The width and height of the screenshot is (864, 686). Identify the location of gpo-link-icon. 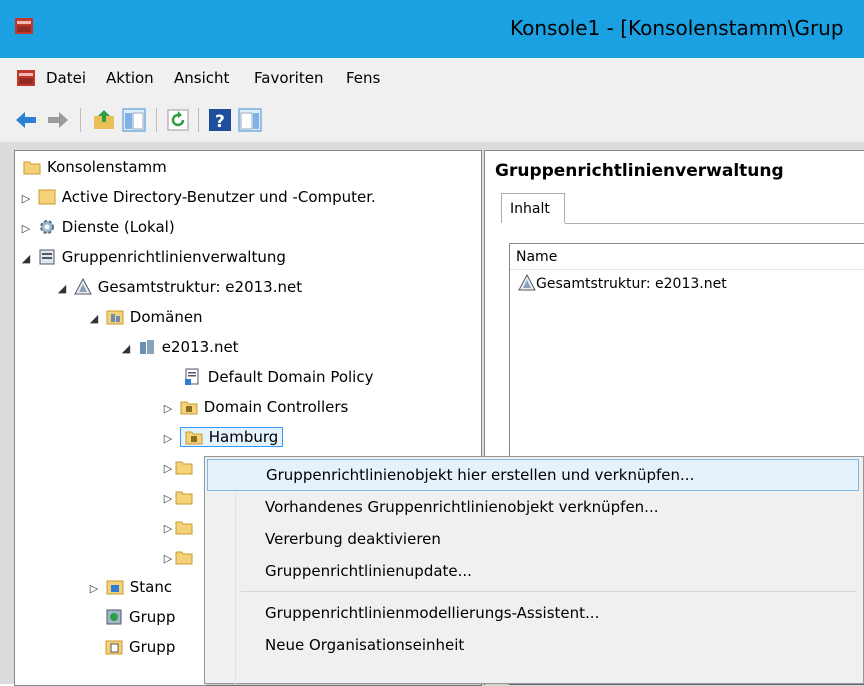
(191, 376).